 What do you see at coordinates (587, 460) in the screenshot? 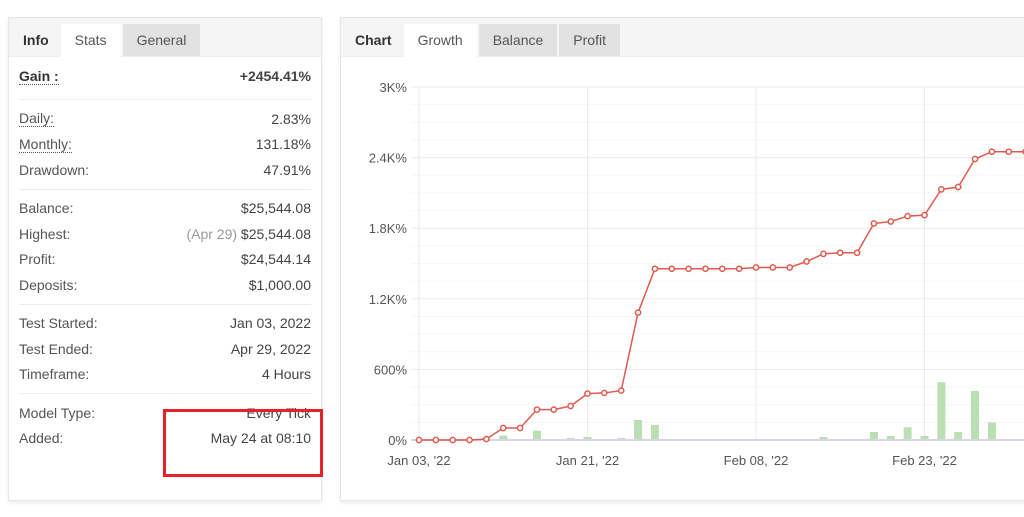
I see `x-tick-label: Jan 21, '22` at bounding box center [587, 460].